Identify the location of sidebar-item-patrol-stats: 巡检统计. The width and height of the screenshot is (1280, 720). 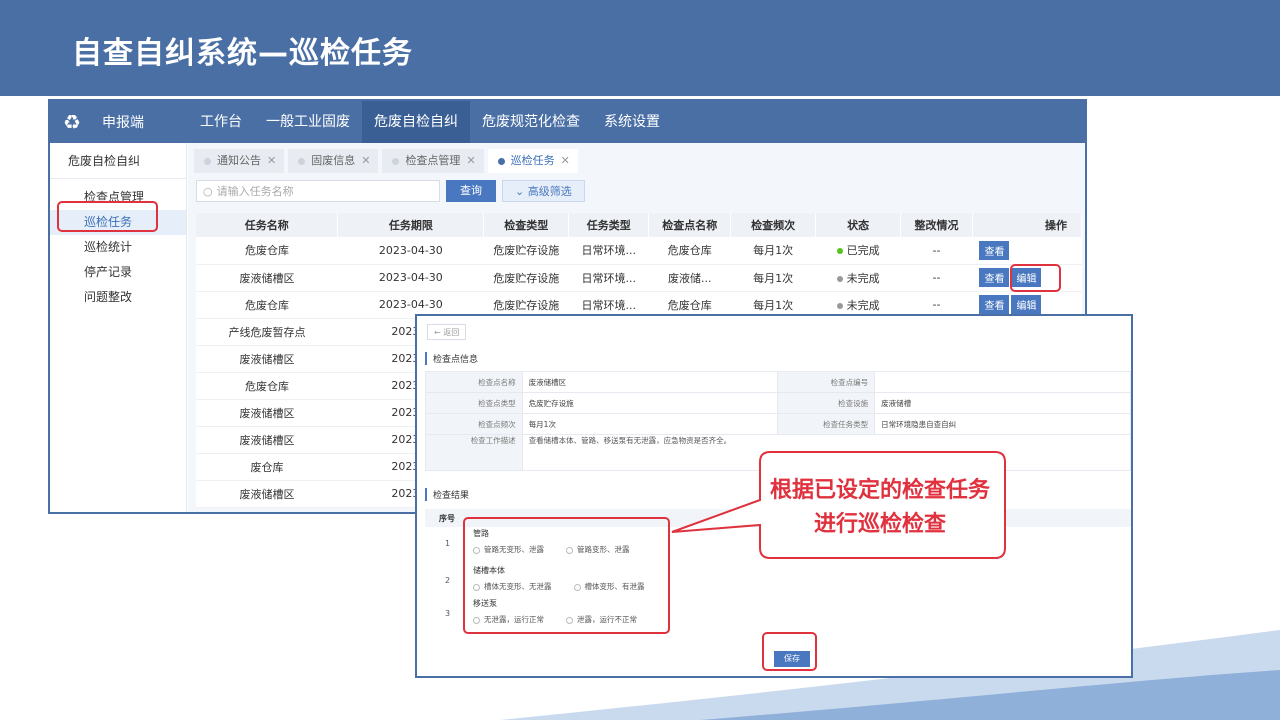
(118, 247).